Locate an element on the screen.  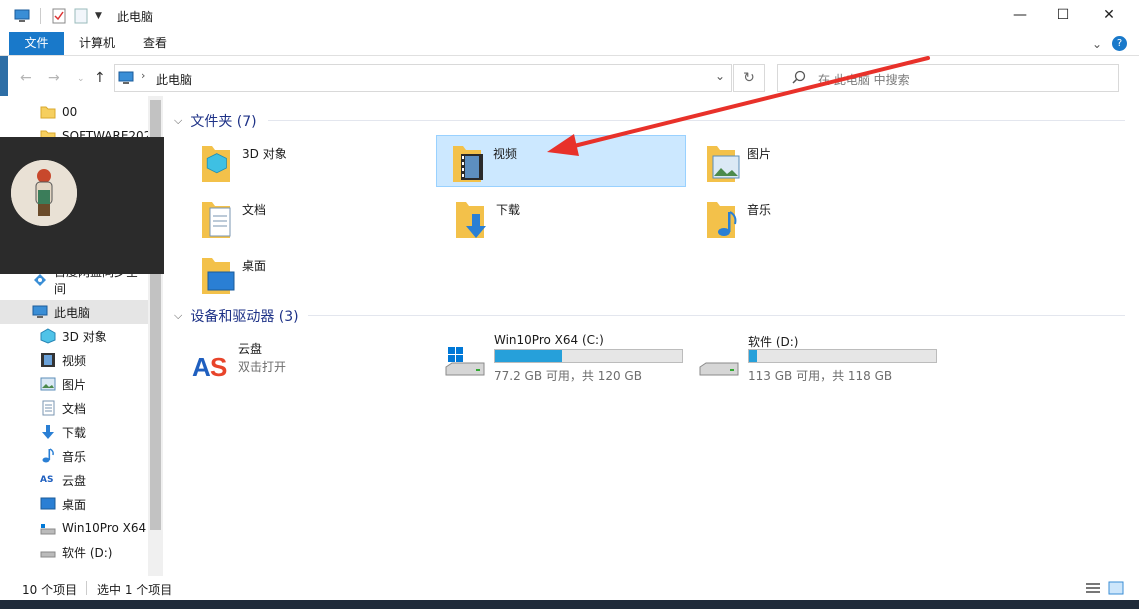
new-folder-icon is located at coordinates (81, 16).